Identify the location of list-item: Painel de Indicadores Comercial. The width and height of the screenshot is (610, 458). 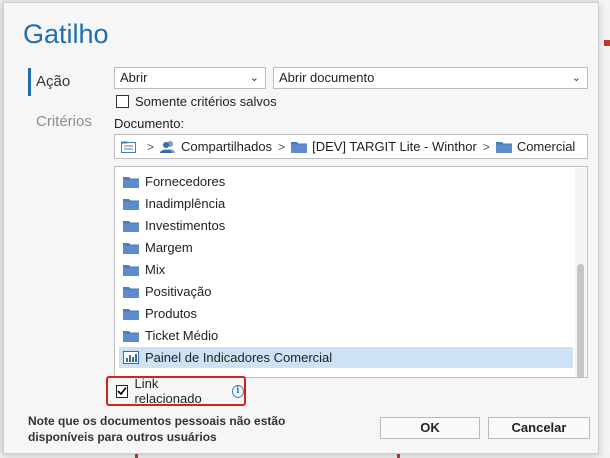
(346, 357).